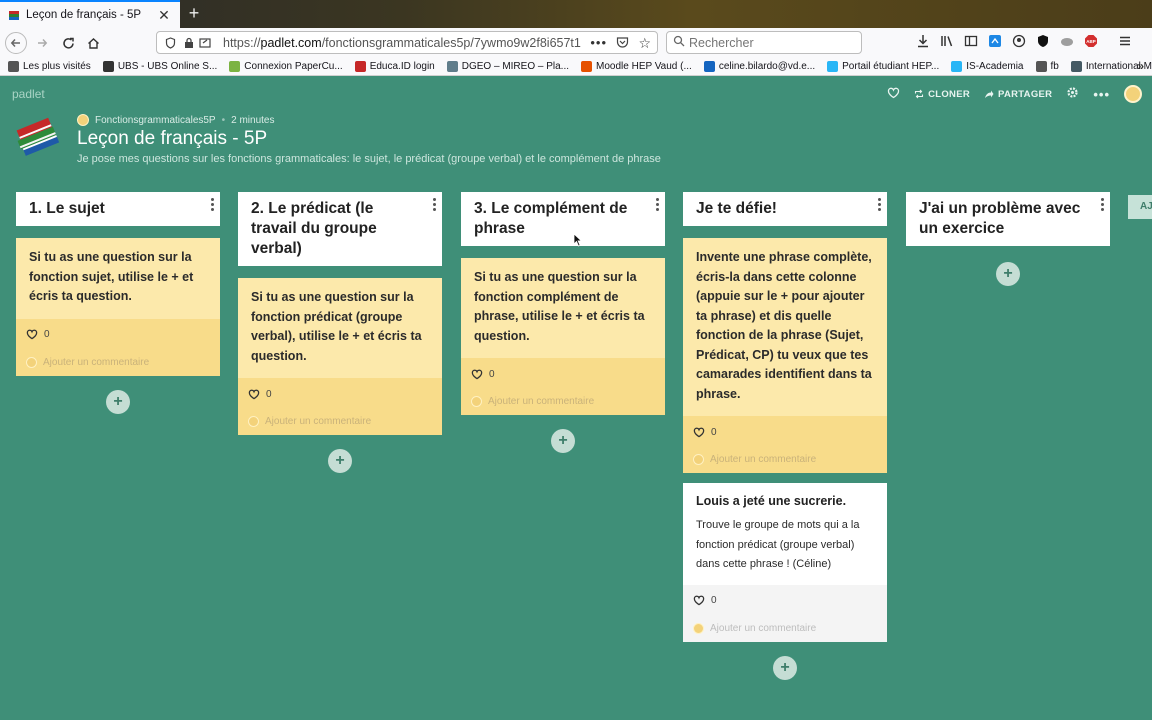 The image size is (1152, 720). I want to click on svg-text: ABP, so click(1091, 41).